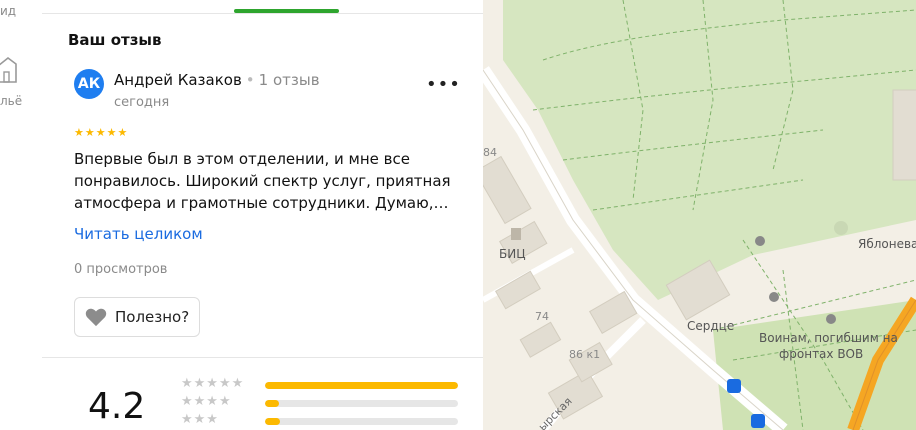 The width and height of the screenshot is (916, 430). Describe the element at coordinates (289, 80) in the screenshot. I see `author-review-count: 1 отзыв` at that location.